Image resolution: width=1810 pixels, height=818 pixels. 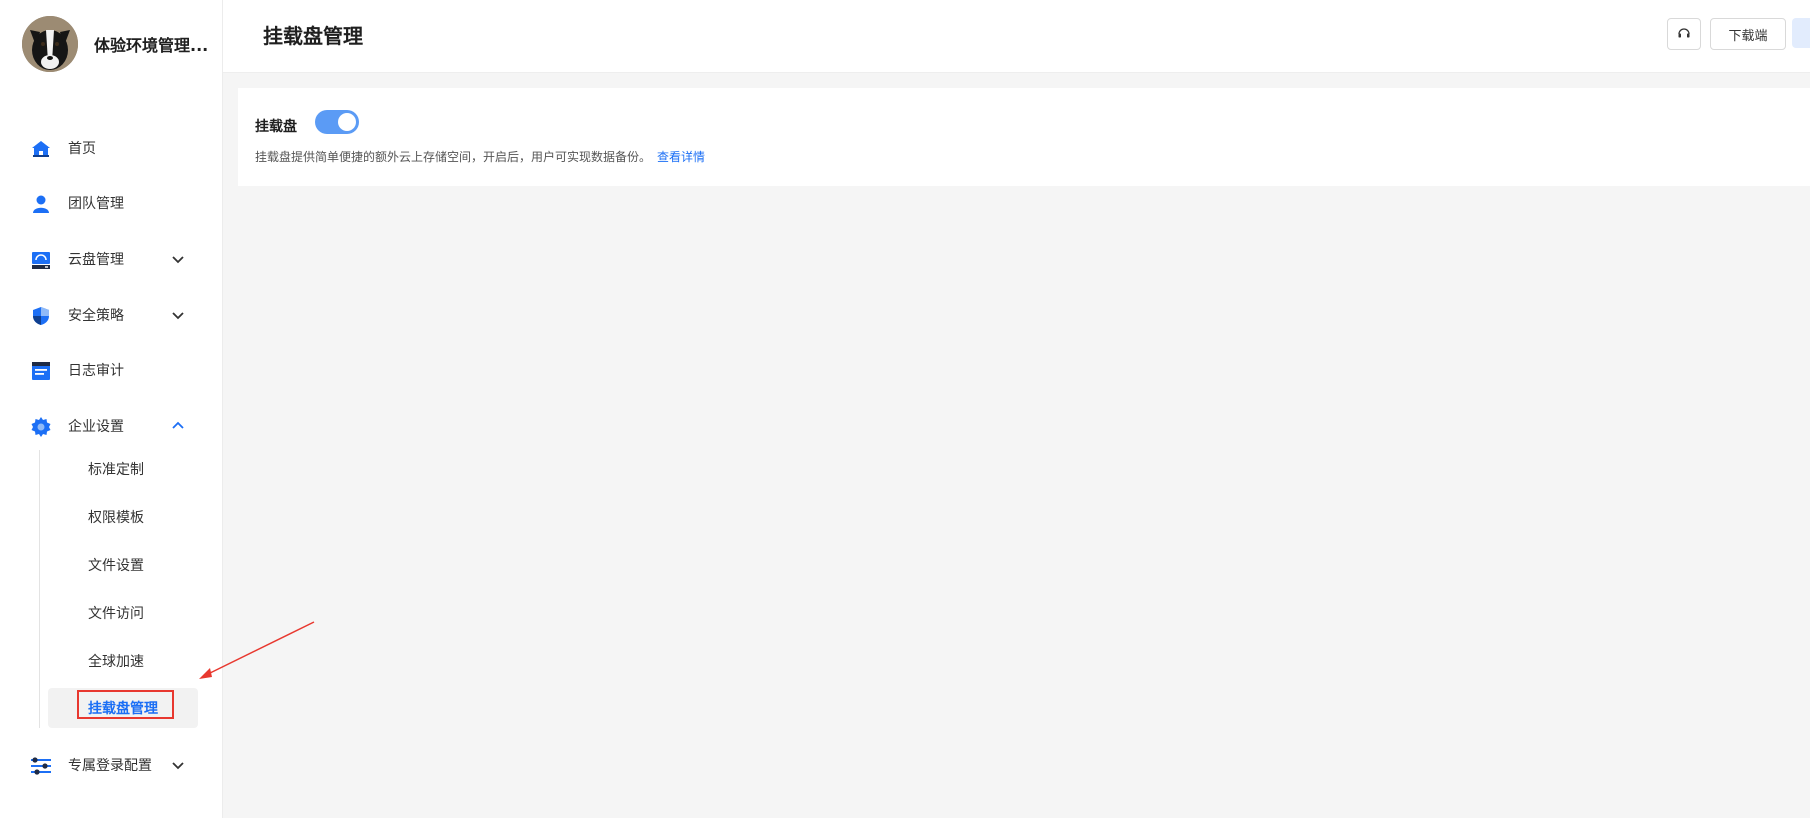 What do you see at coordinates (41, 427) in the screenshot?
I see `gear-icon` at bounding box center [41, 427].